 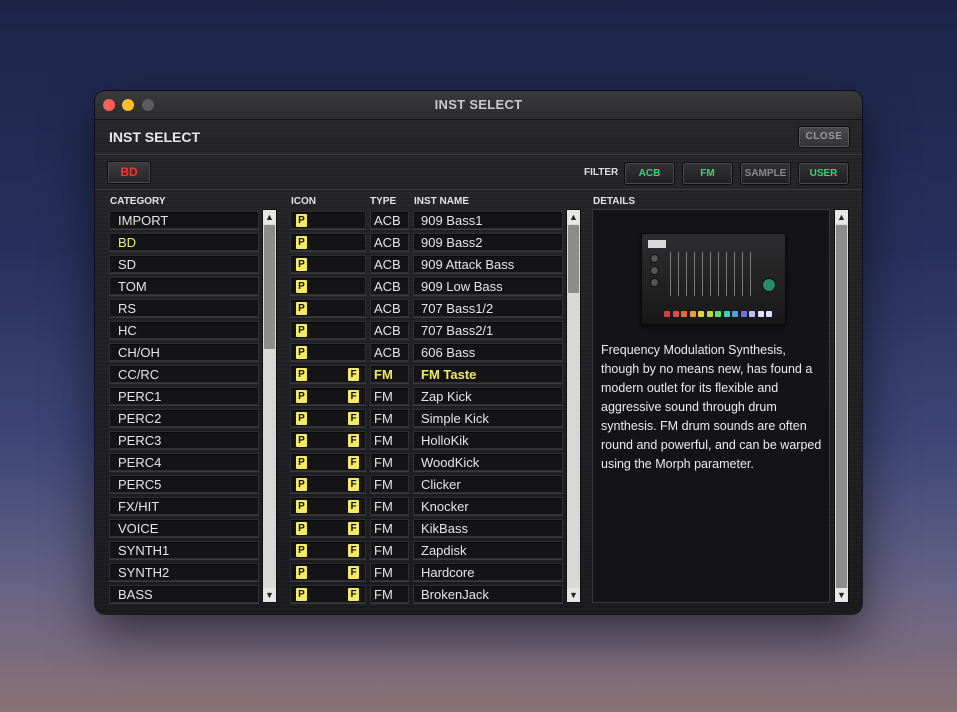 What do you see at coordinates (184, 286) in the screenshot?
I see `category-item: TOM` at bounding box center [184, 286].